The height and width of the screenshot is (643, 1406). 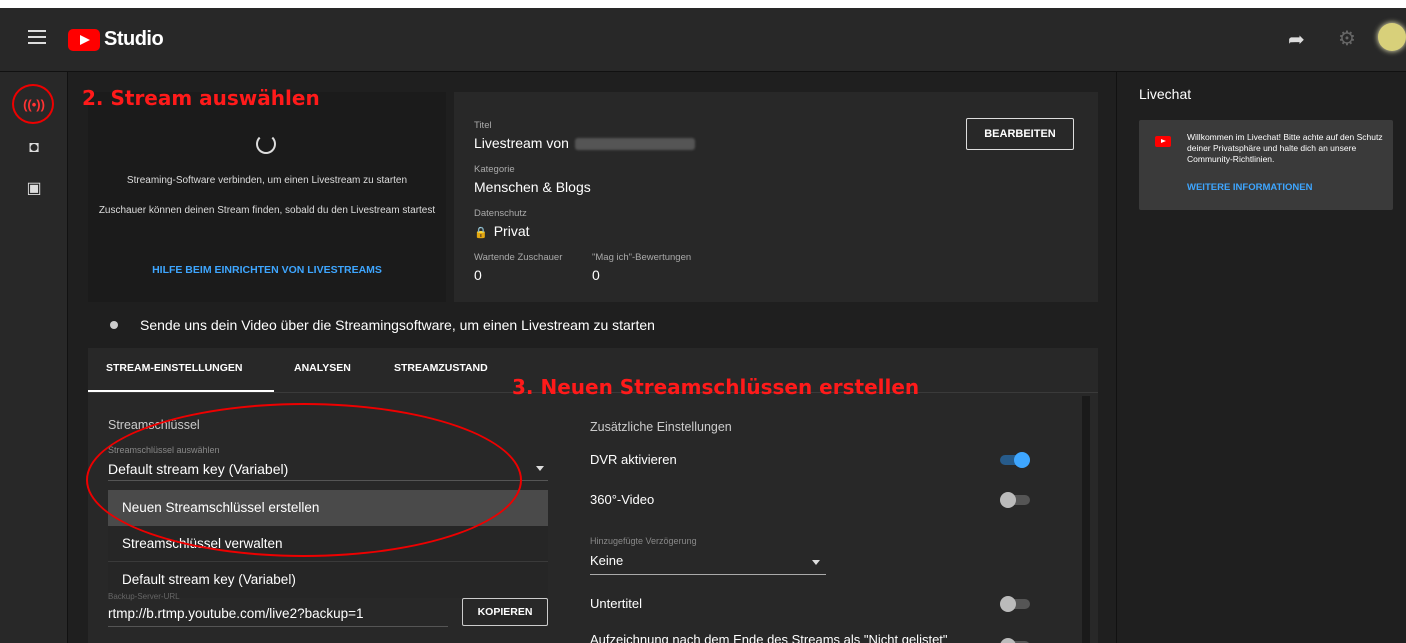 I want to click on app-title: Studio, so click(x=134, y=39).